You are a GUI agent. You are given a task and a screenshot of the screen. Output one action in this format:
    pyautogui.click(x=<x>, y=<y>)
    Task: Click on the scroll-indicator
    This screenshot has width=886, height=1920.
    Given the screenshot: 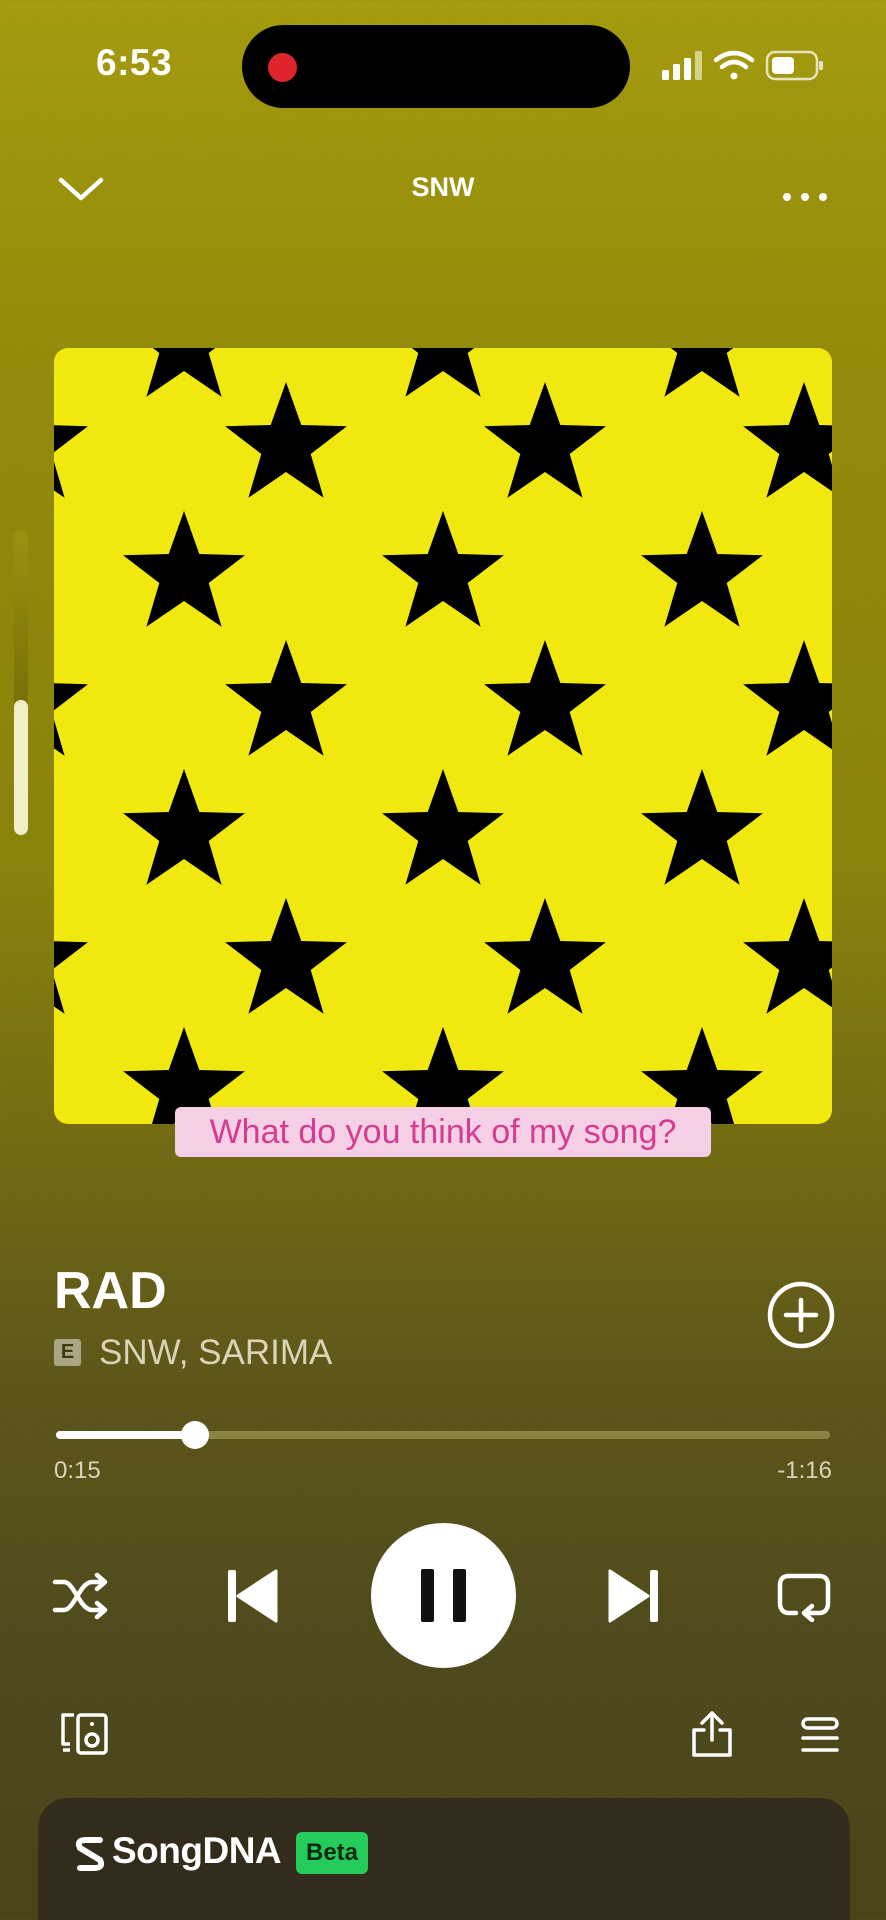 What is the action you would take?
    pyautogui.click(x=21, y=682)
    